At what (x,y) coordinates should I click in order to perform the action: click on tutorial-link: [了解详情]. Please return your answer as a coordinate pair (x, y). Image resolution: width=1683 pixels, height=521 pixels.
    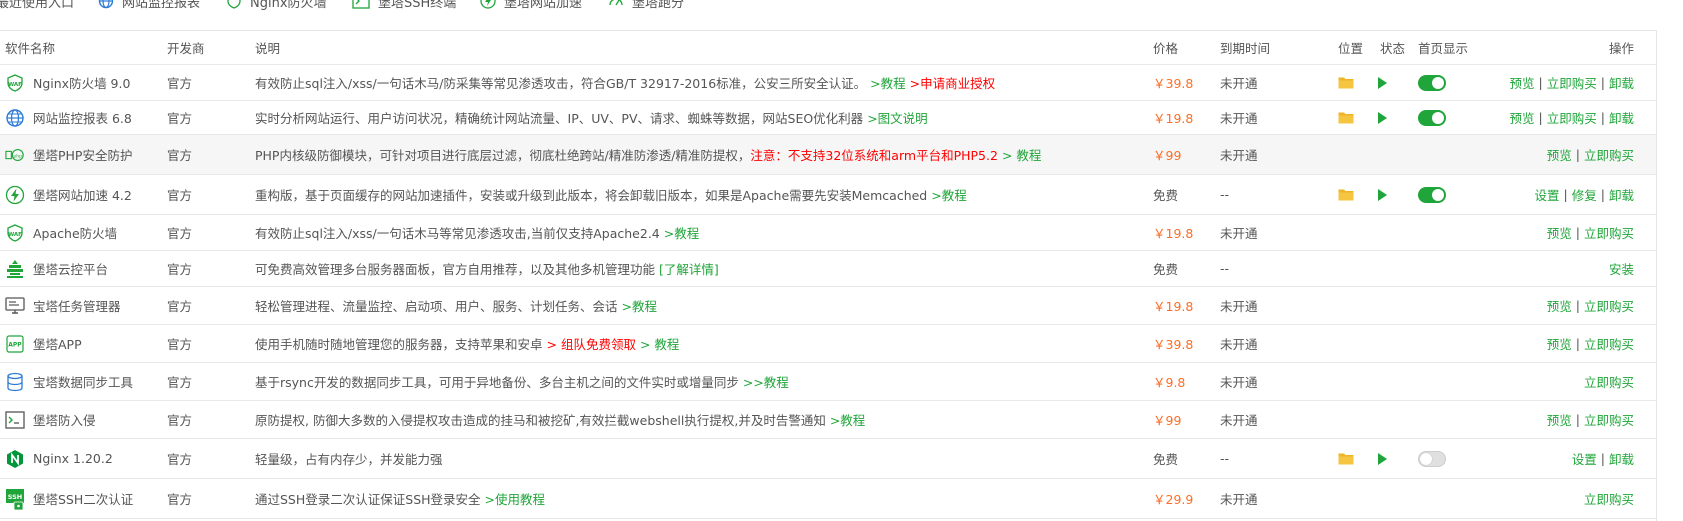
    Looking at the image, I should click on (689, 268).